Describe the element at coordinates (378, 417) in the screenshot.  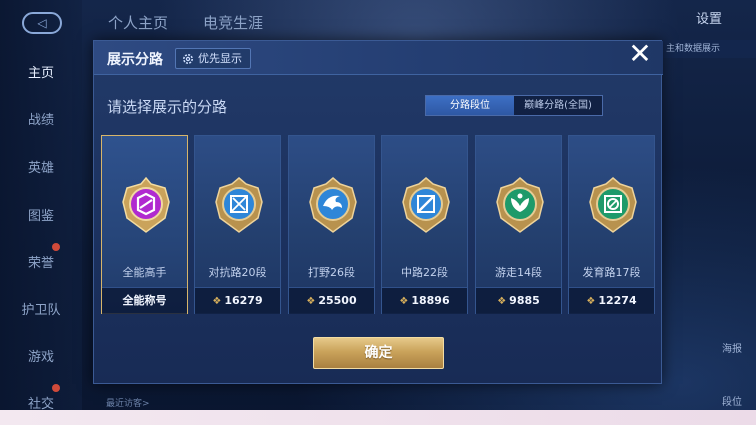
I see `bottom-strip` at that location.